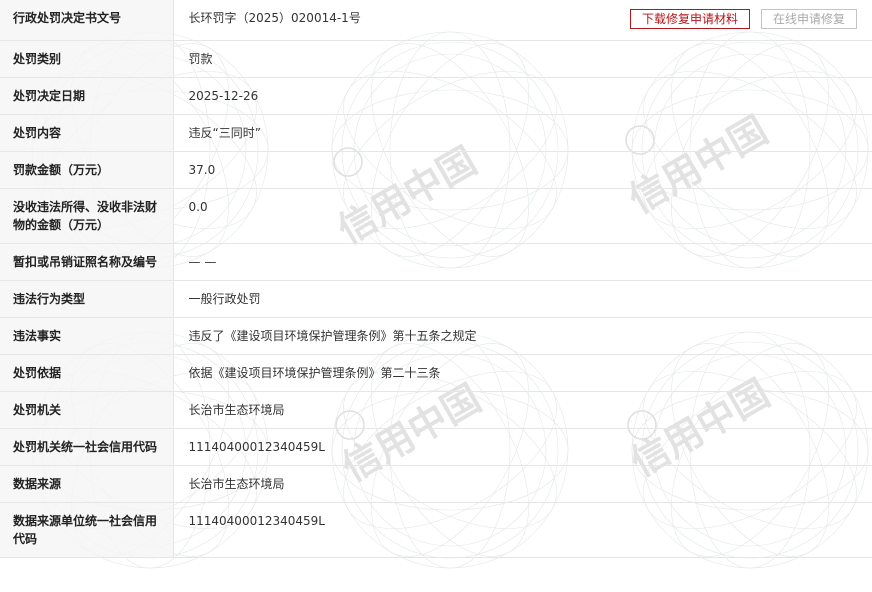 This screenshot has width=872, height=592. I want to click on row-label-data-source: 数据来源, so click(87, 484).